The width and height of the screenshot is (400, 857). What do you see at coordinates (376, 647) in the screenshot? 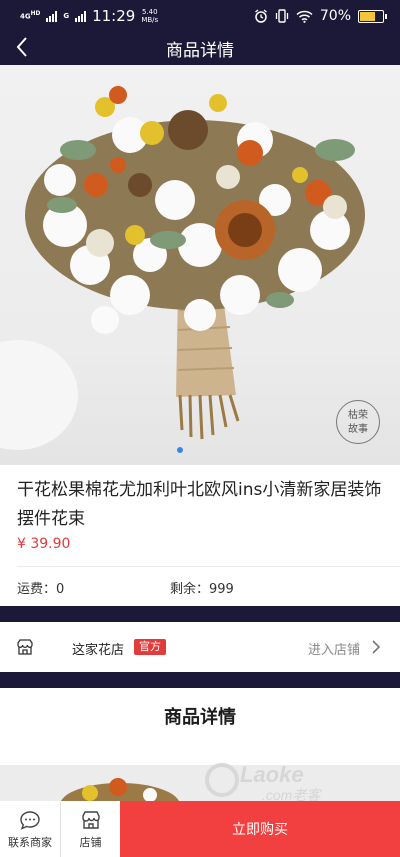
I see `chevron-right-icon` at bounding box center [376, 647].